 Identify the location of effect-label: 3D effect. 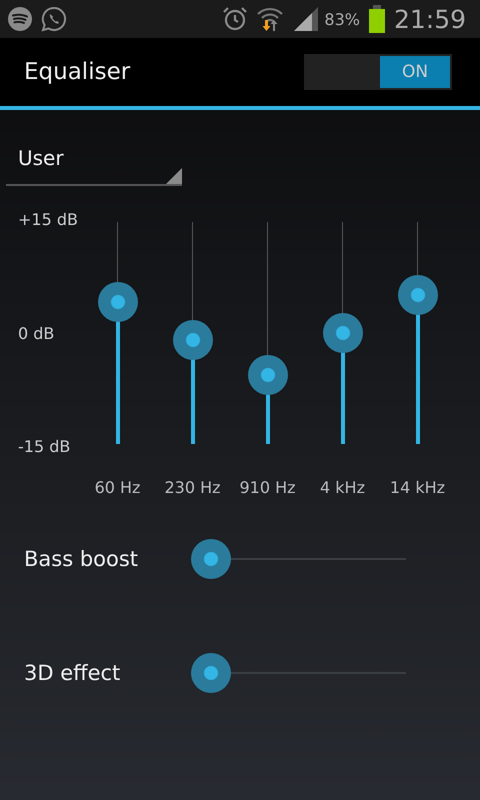
(72, 673).